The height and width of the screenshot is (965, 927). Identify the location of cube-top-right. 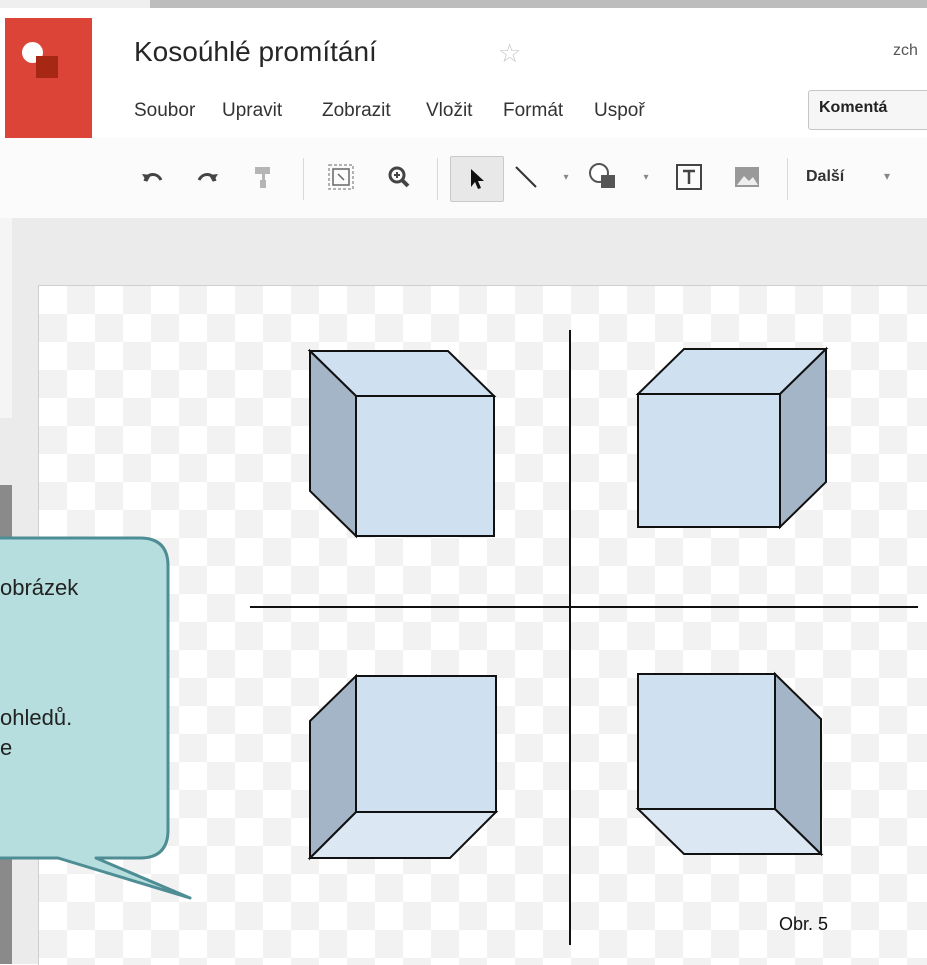
(732, 438).